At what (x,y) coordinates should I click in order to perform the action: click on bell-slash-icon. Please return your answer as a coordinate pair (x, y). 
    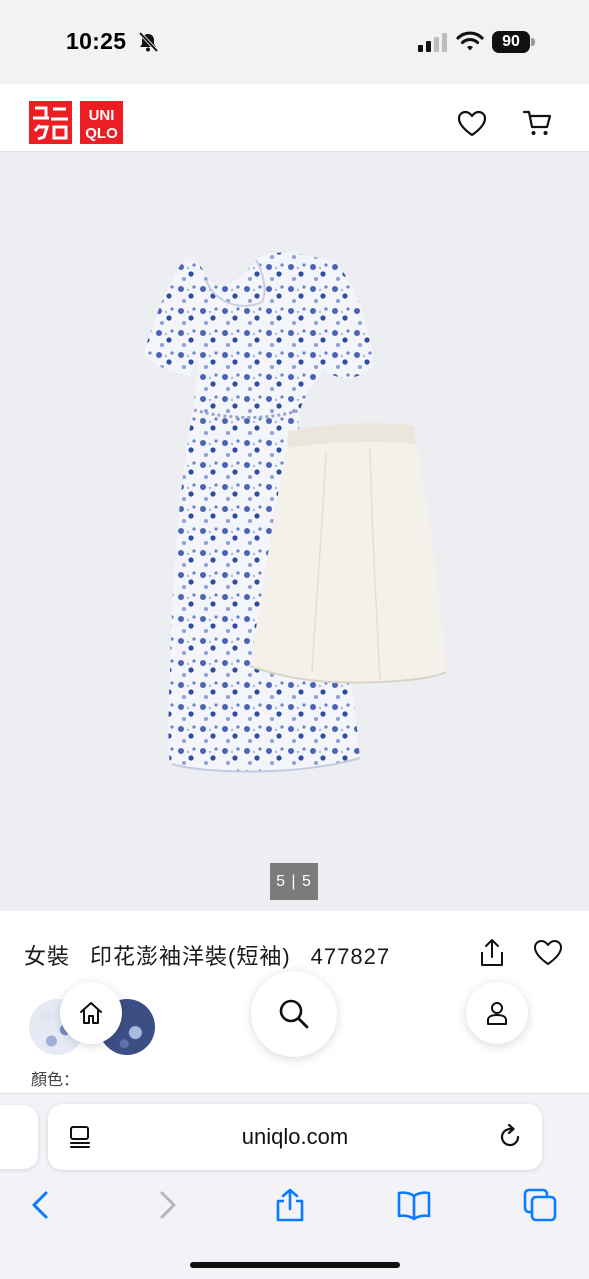
    Looking at the image, I should click on (148, 42).